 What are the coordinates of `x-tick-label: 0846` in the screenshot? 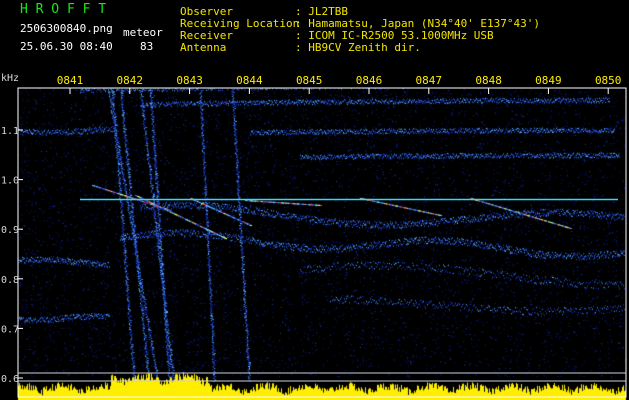 It's located at (369, 80).